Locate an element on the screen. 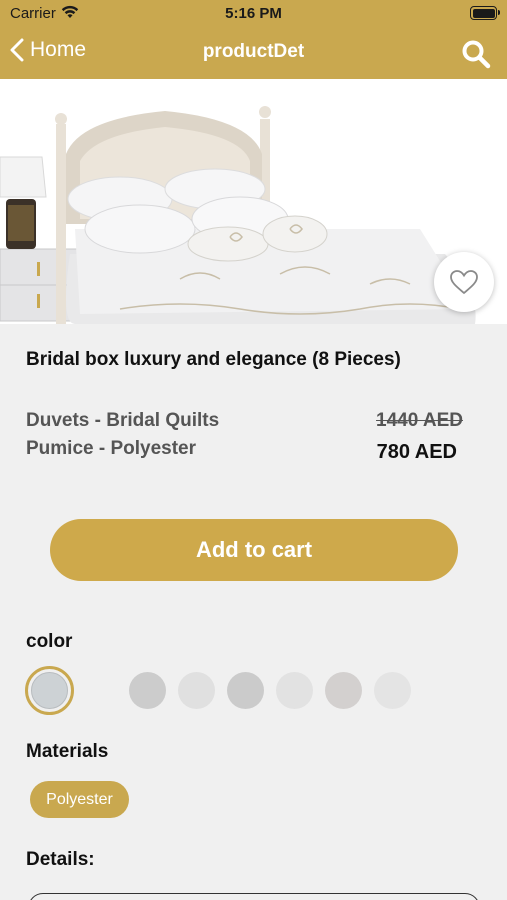 This screenshot has width=507, height=900. search-icon is located at coordinates (476, 54).